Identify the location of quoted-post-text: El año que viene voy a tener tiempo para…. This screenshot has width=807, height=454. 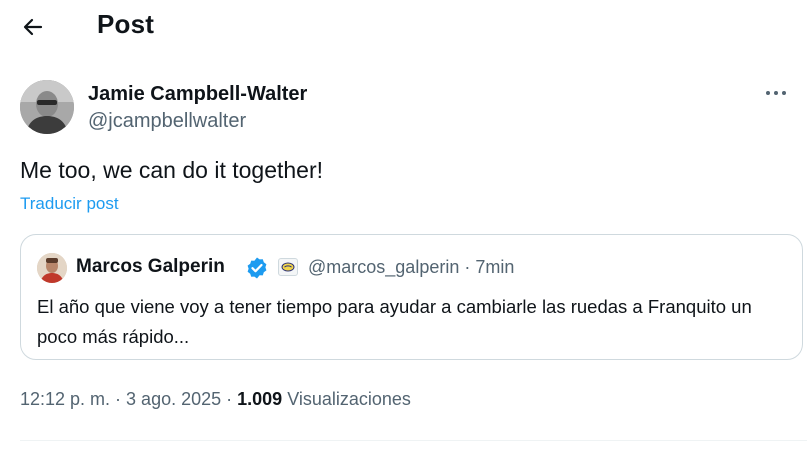
(394, 321).